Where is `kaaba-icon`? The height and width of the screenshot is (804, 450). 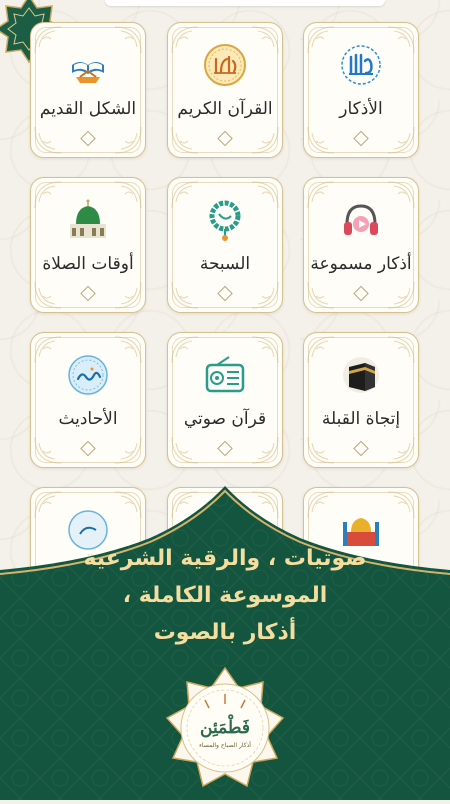
kaaba-icon is located at coordinates (361, 375).